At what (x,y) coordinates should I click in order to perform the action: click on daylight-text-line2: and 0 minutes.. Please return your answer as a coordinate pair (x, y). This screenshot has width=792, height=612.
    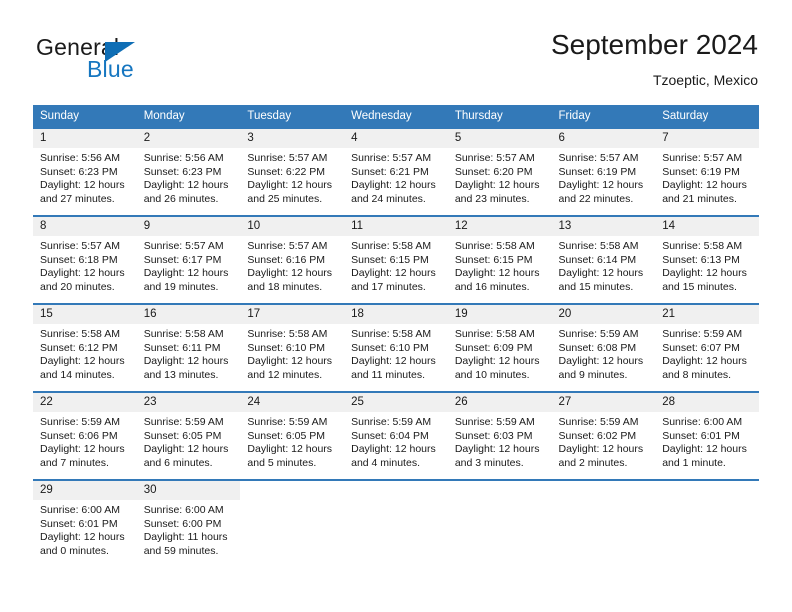
    Looking at the image, I should click on (74, 550).